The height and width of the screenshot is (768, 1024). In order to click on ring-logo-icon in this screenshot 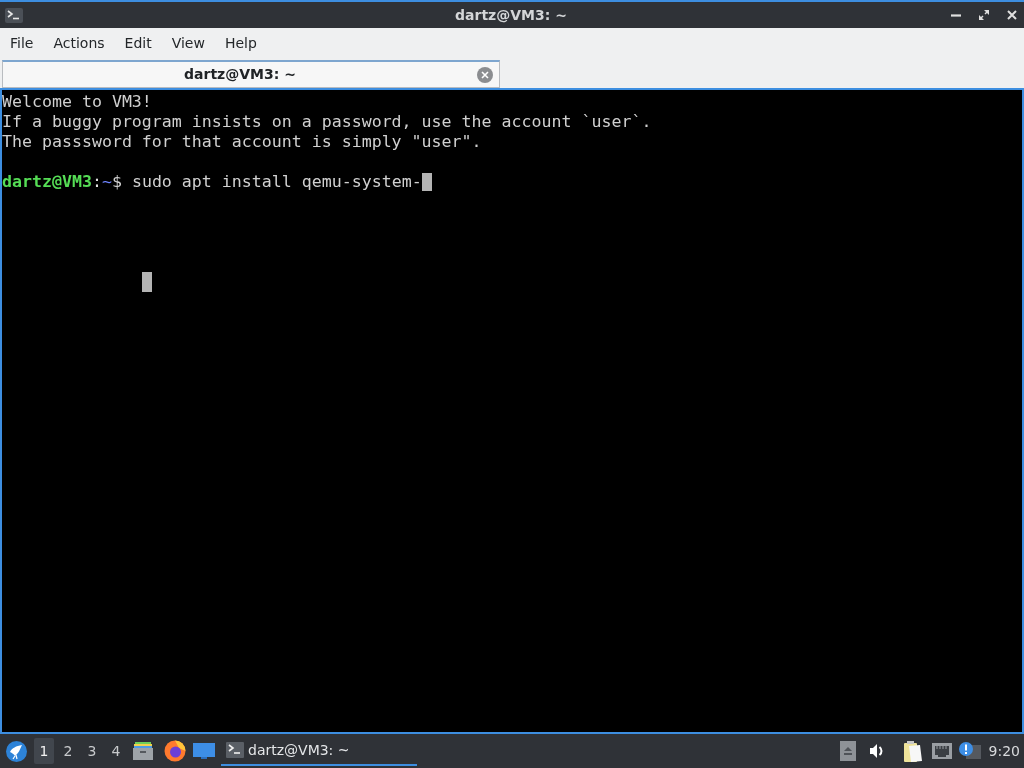, I will do `click(175, 751)`.